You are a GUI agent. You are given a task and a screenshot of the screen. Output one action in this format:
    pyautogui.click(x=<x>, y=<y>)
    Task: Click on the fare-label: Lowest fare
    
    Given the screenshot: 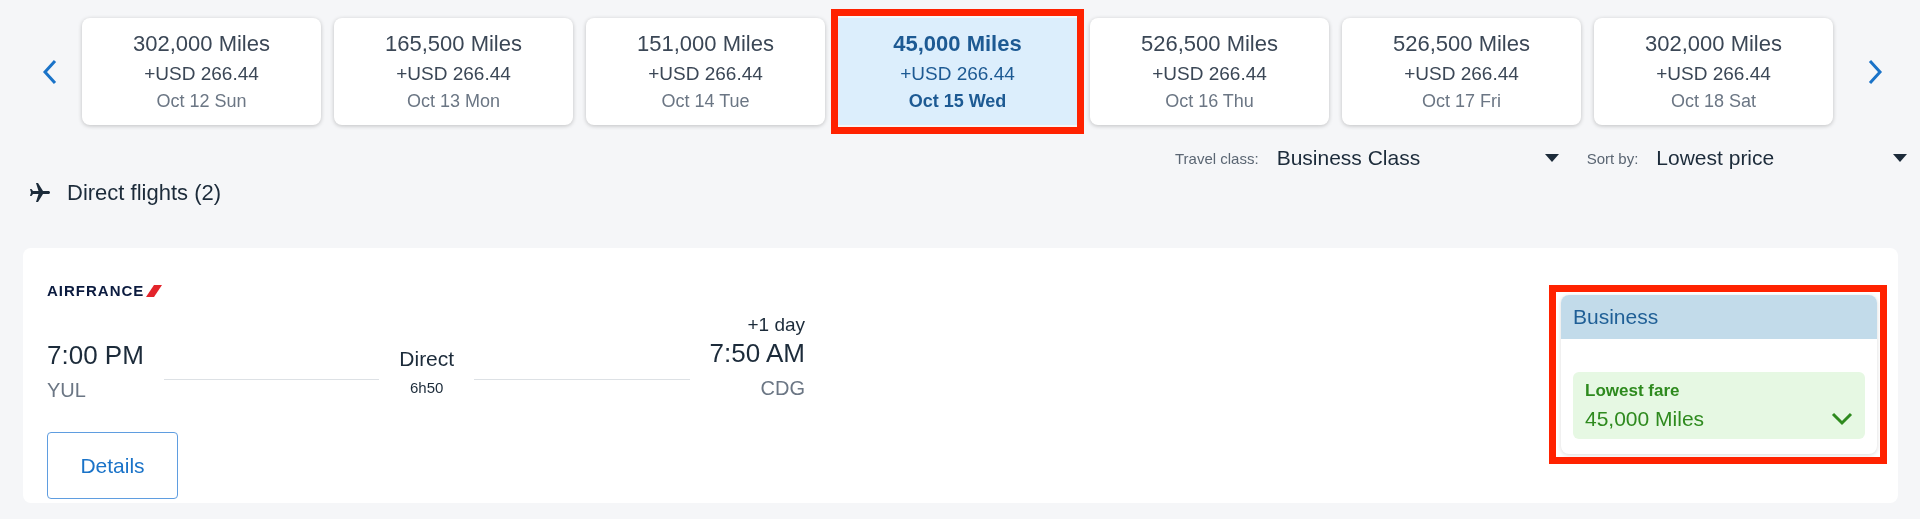 What is the action you would take?
    pyautogui.click(x=1633, y=390)
    